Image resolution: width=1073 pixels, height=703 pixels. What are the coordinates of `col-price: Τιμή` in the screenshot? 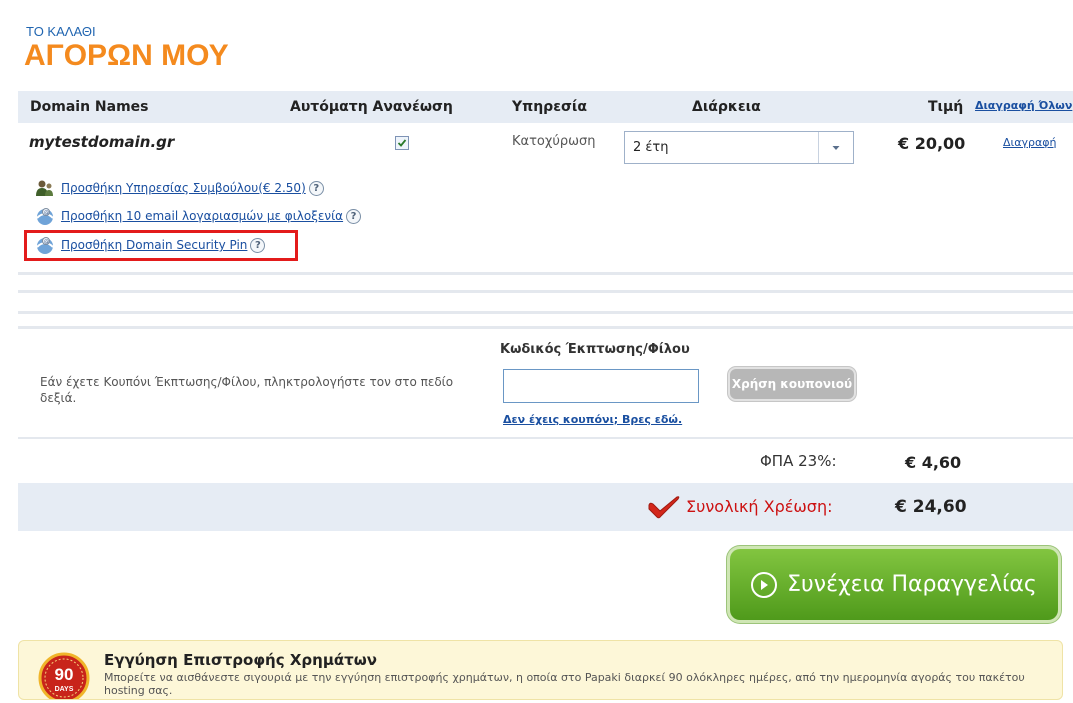 It's located at (946, 107).